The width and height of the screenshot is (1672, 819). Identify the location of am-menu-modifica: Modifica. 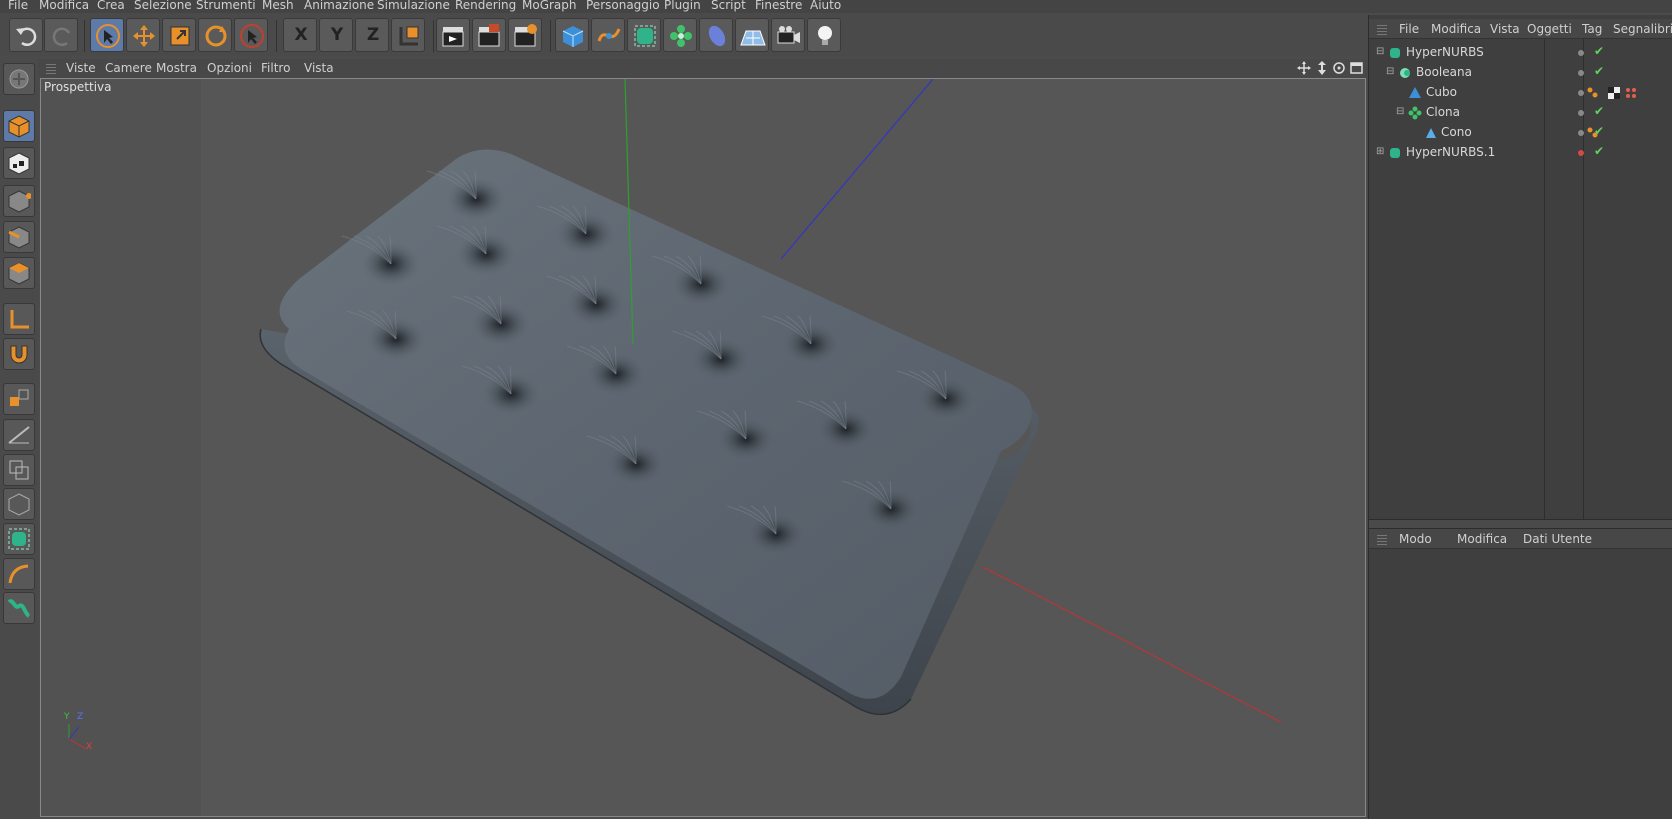
(1482, 539).